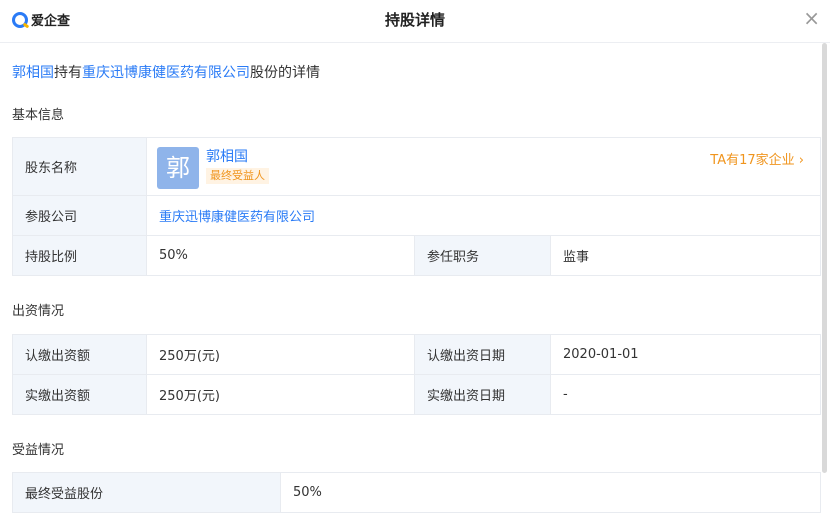  What do you see at coordinates (685, 394) in the screenshot?
I see `paid-date-value: -` at bounding box center [685, 394].